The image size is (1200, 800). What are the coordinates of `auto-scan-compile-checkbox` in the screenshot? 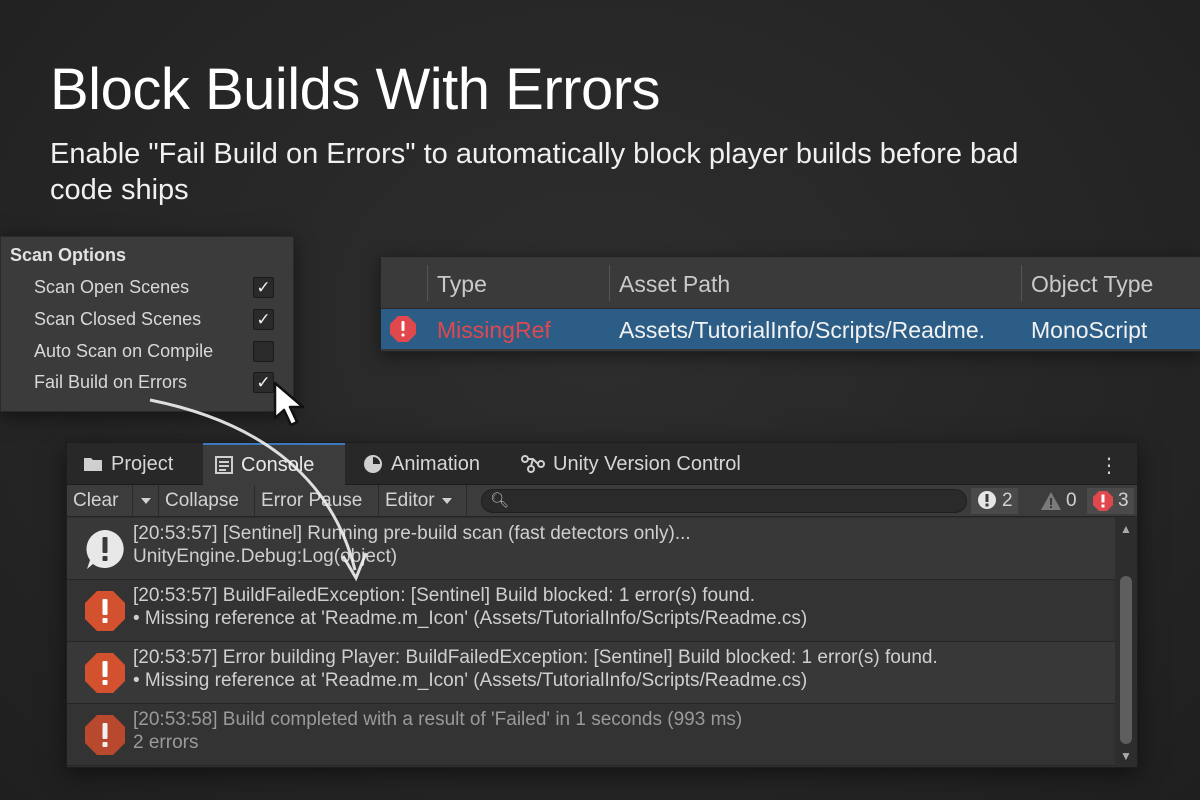 It's located at (263, 351).